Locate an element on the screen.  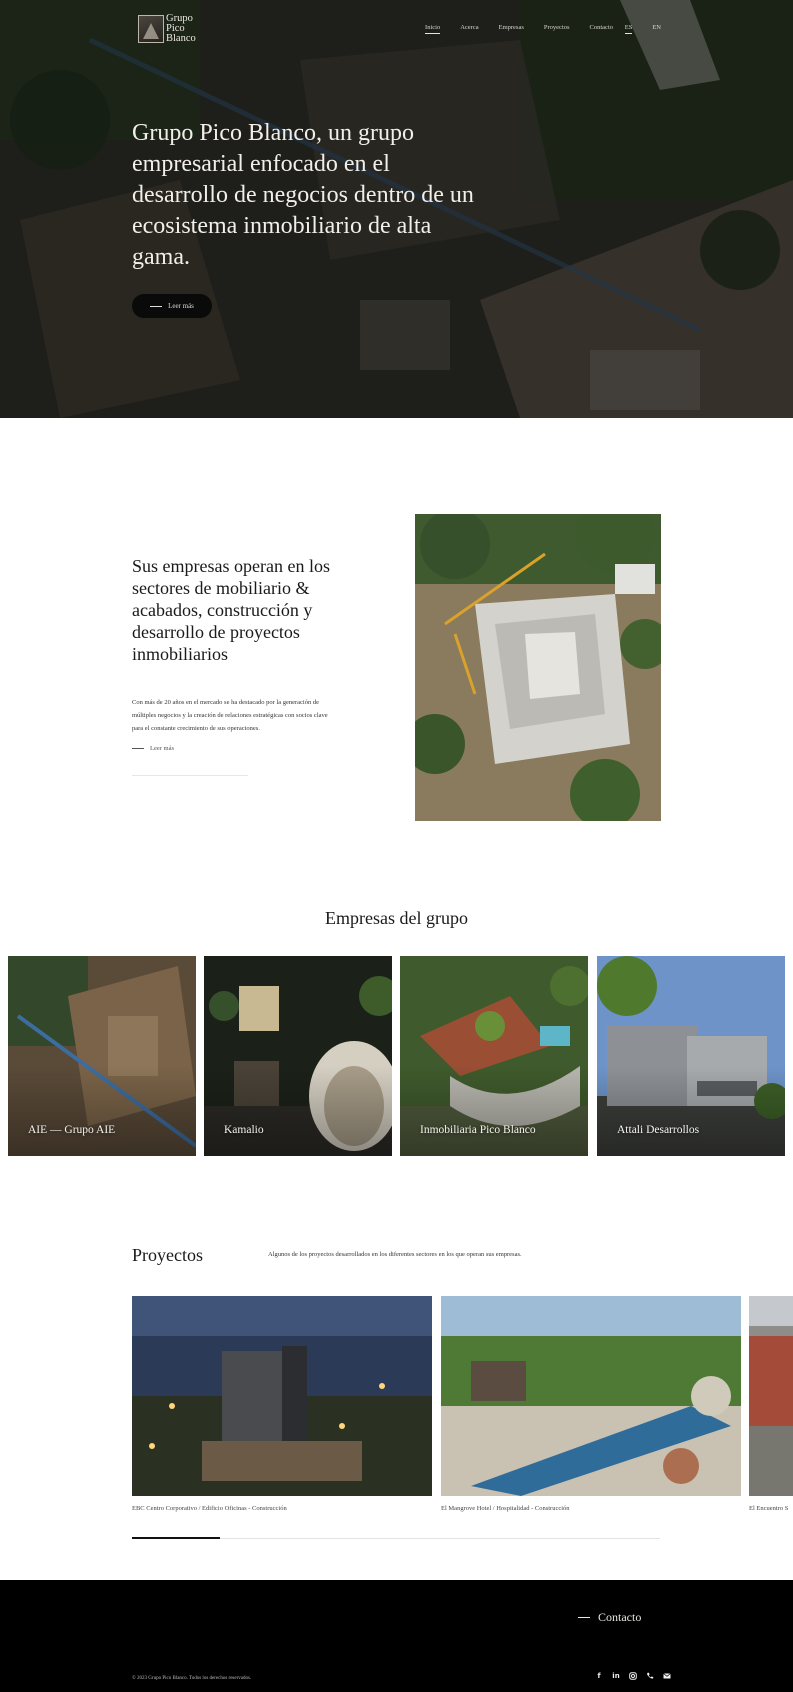
projects-title: Proyectos is located at coordinates (167, 1255).